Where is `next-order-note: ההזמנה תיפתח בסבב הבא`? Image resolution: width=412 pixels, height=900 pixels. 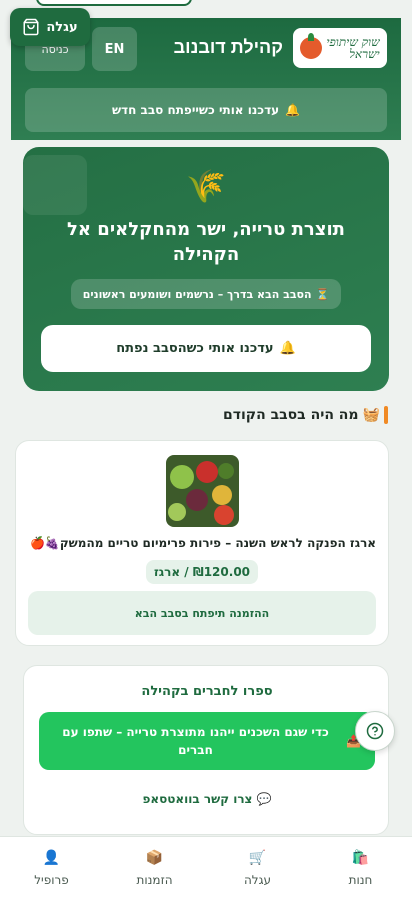
next-order-note: ההזמנה תיפתח בסבב הבא is located at coordinates (202, 613).